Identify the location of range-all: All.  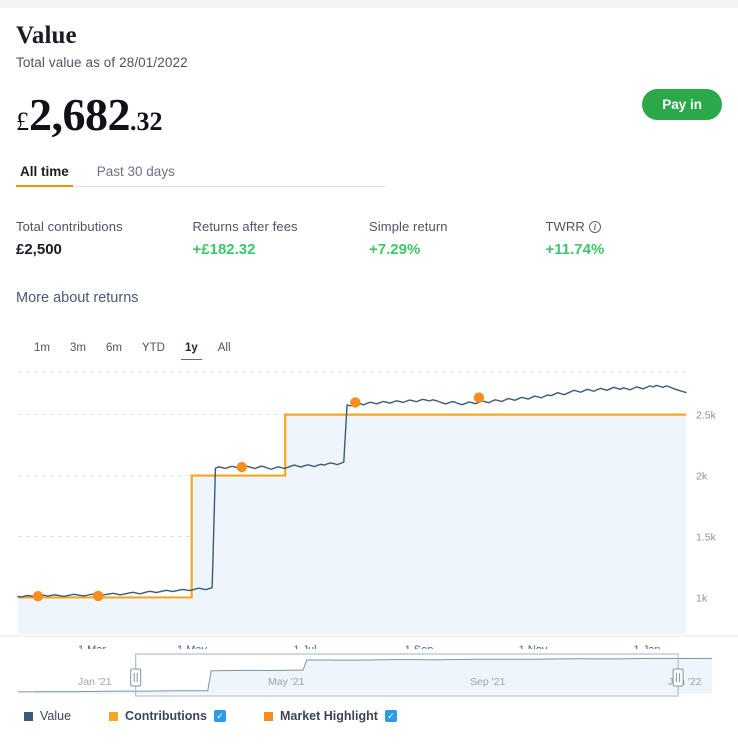
(224, 349).